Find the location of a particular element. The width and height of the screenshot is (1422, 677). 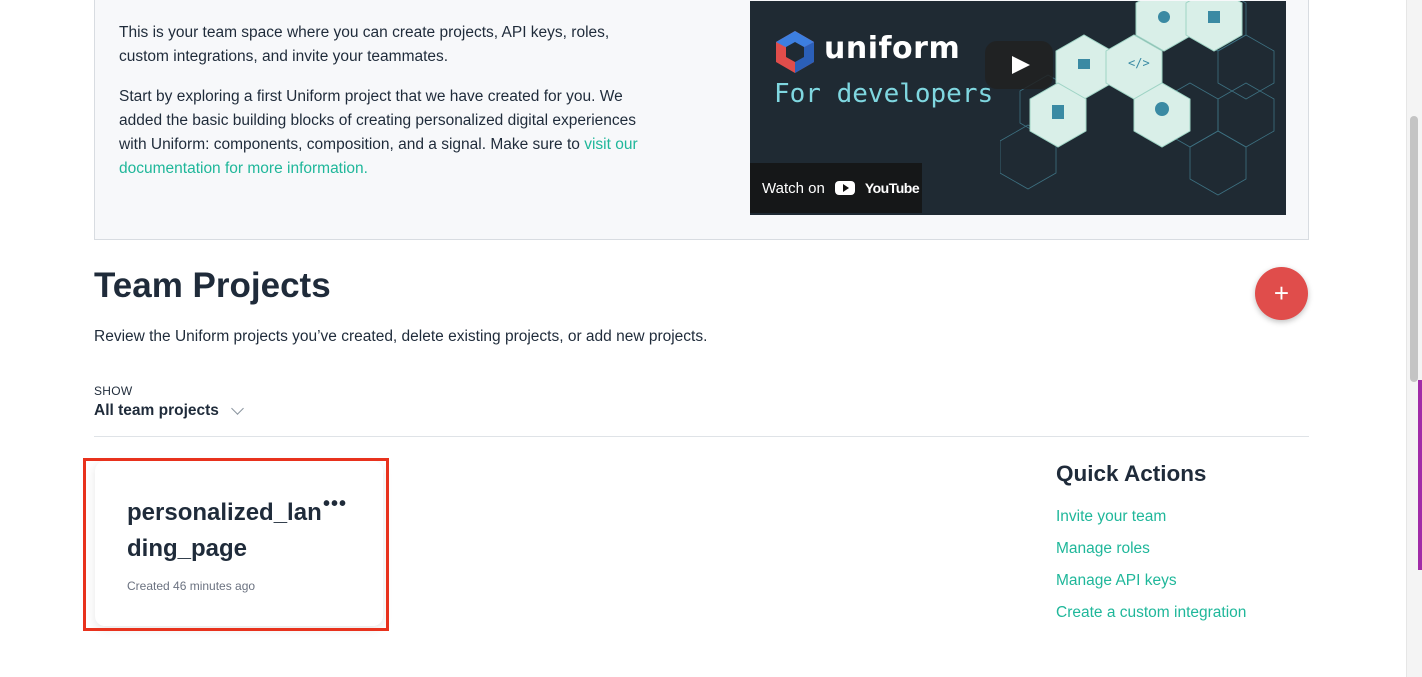

hexagon-grid-illustration: </> is located at coordinates (1137, 98).